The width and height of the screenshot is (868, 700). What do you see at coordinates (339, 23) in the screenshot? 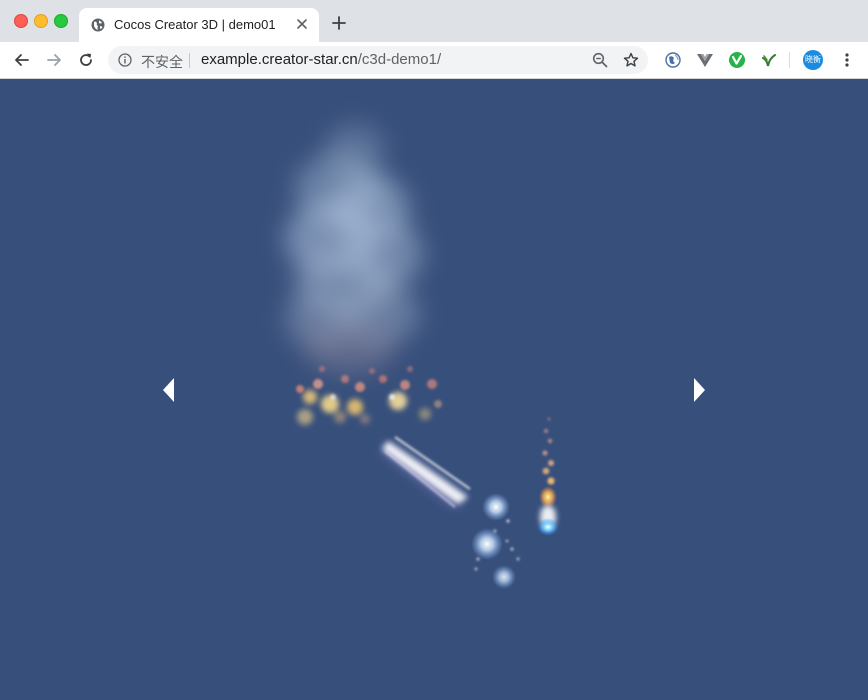
I see `new-tab-plus-icon` at bounding box center [339, 23].